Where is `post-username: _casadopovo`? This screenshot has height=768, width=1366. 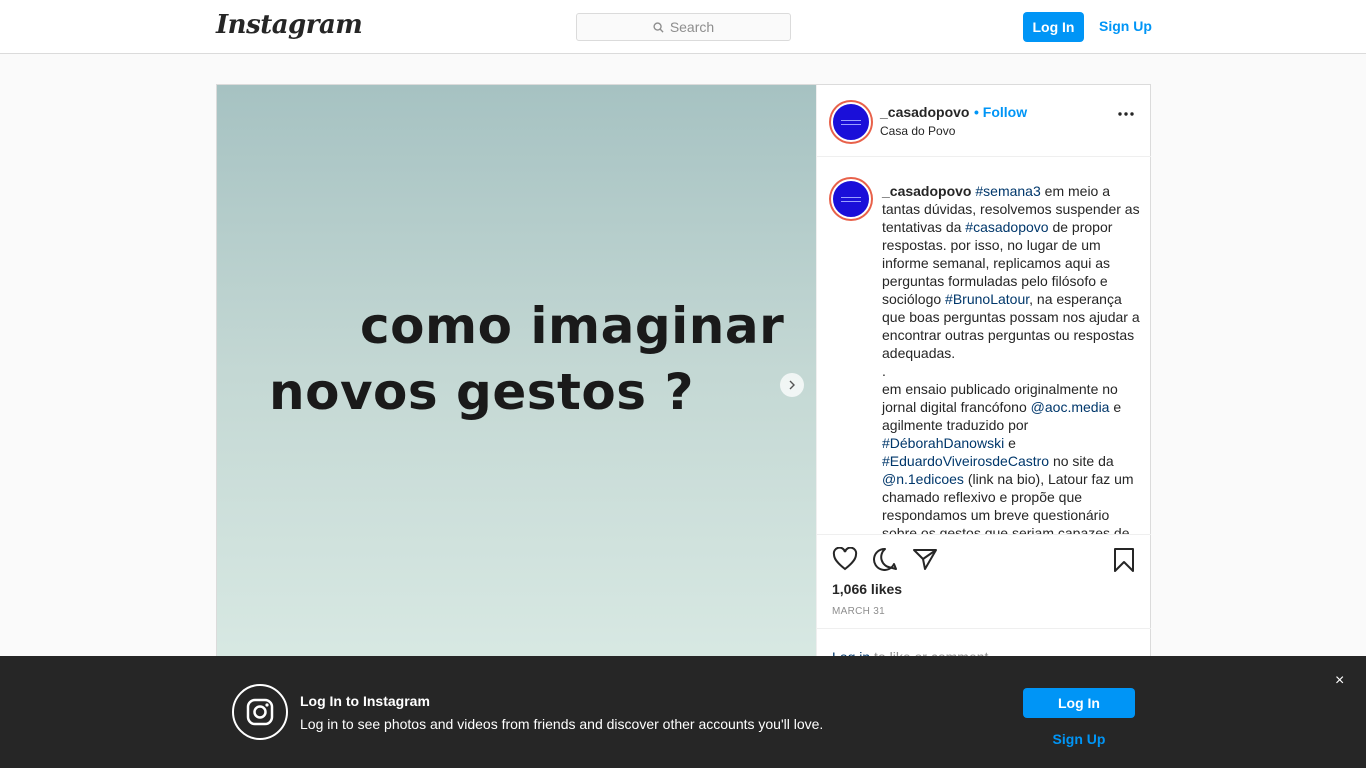
post-username: _casadopovo is located at coordinates (924, 112).